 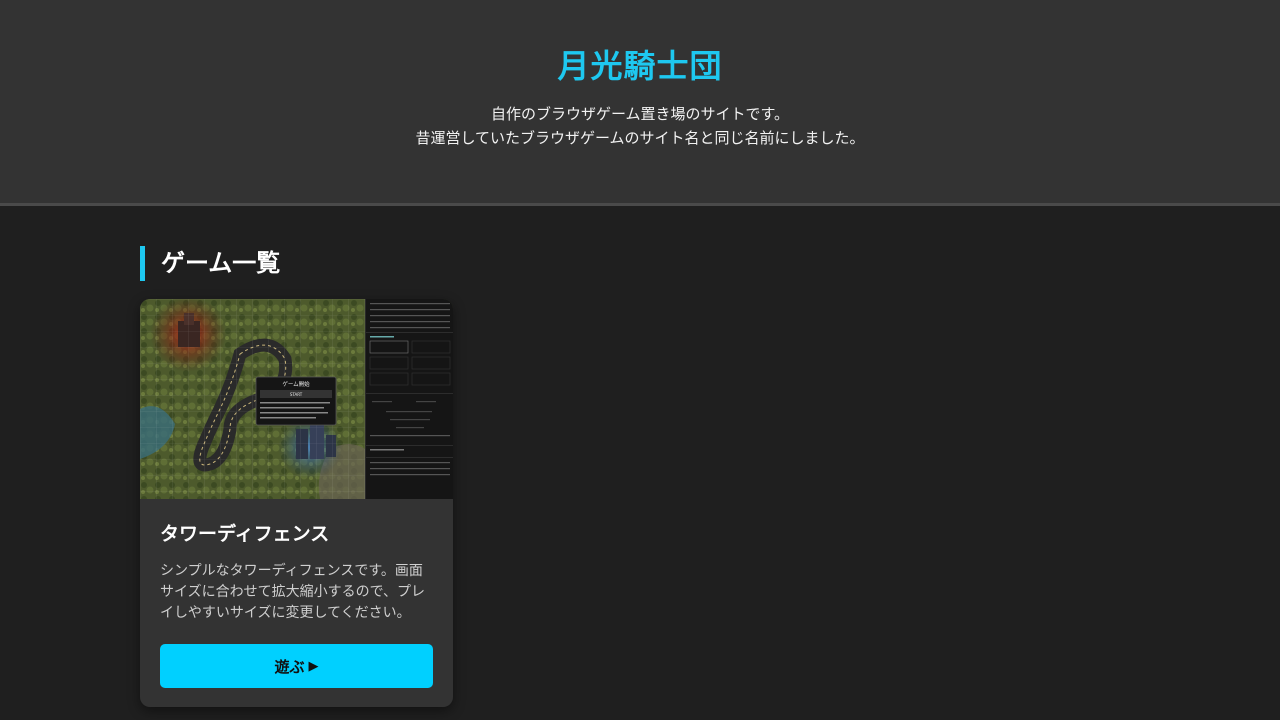 I want to click on game-thumbnail: ゲーム開始 START, so click(x=296, y=399).